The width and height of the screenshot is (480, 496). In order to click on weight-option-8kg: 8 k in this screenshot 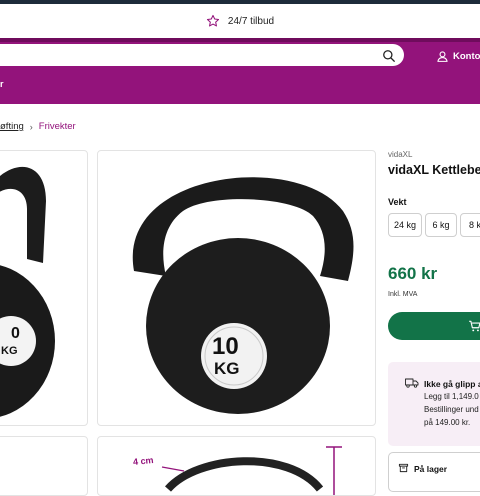, I will do `click(470, 225)`.